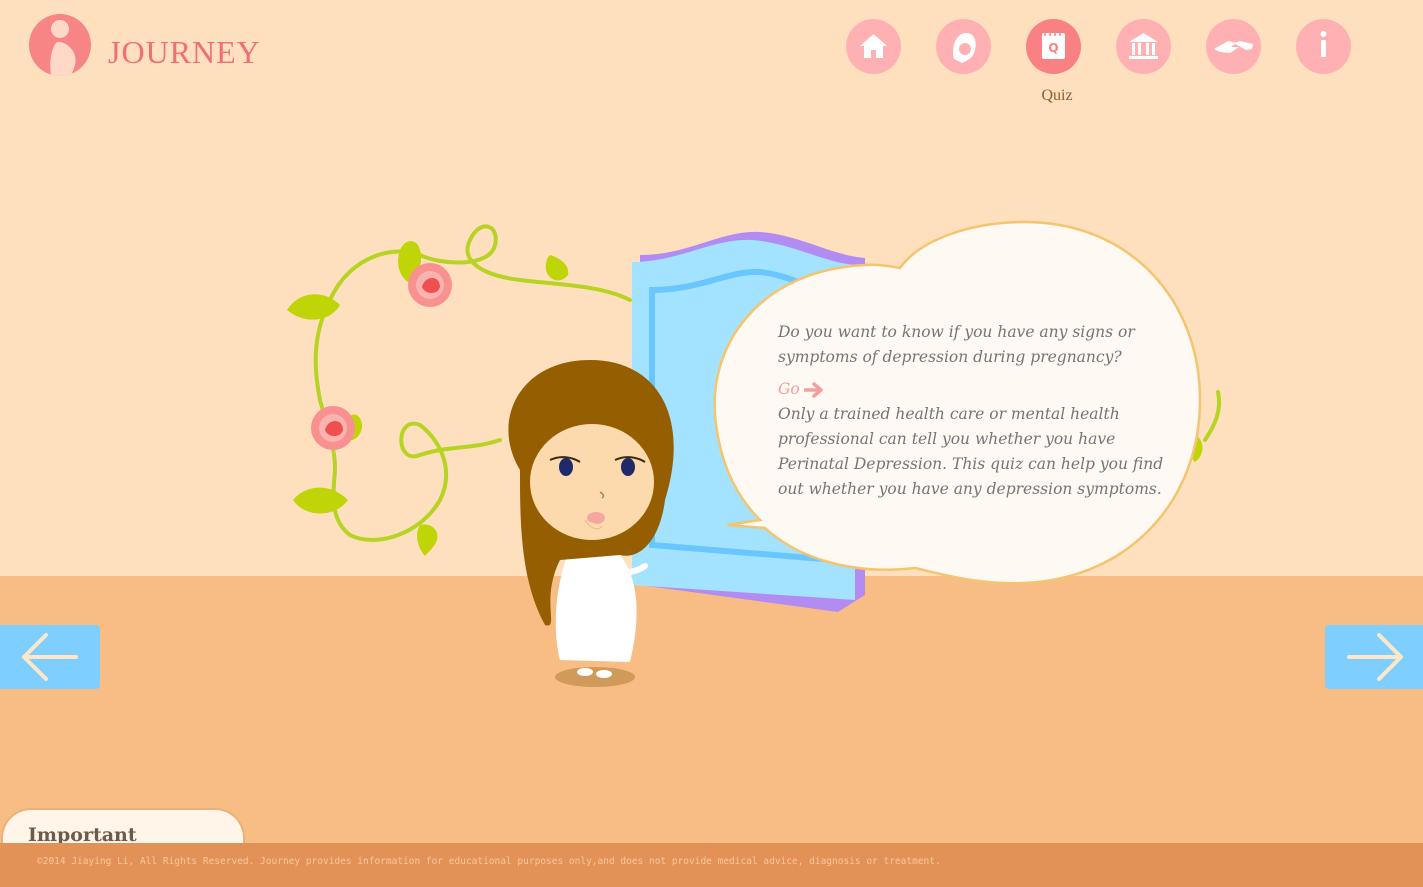 This screenshot has width=1423, height=887. I want to click on go-link: Go, so click(802, 389).